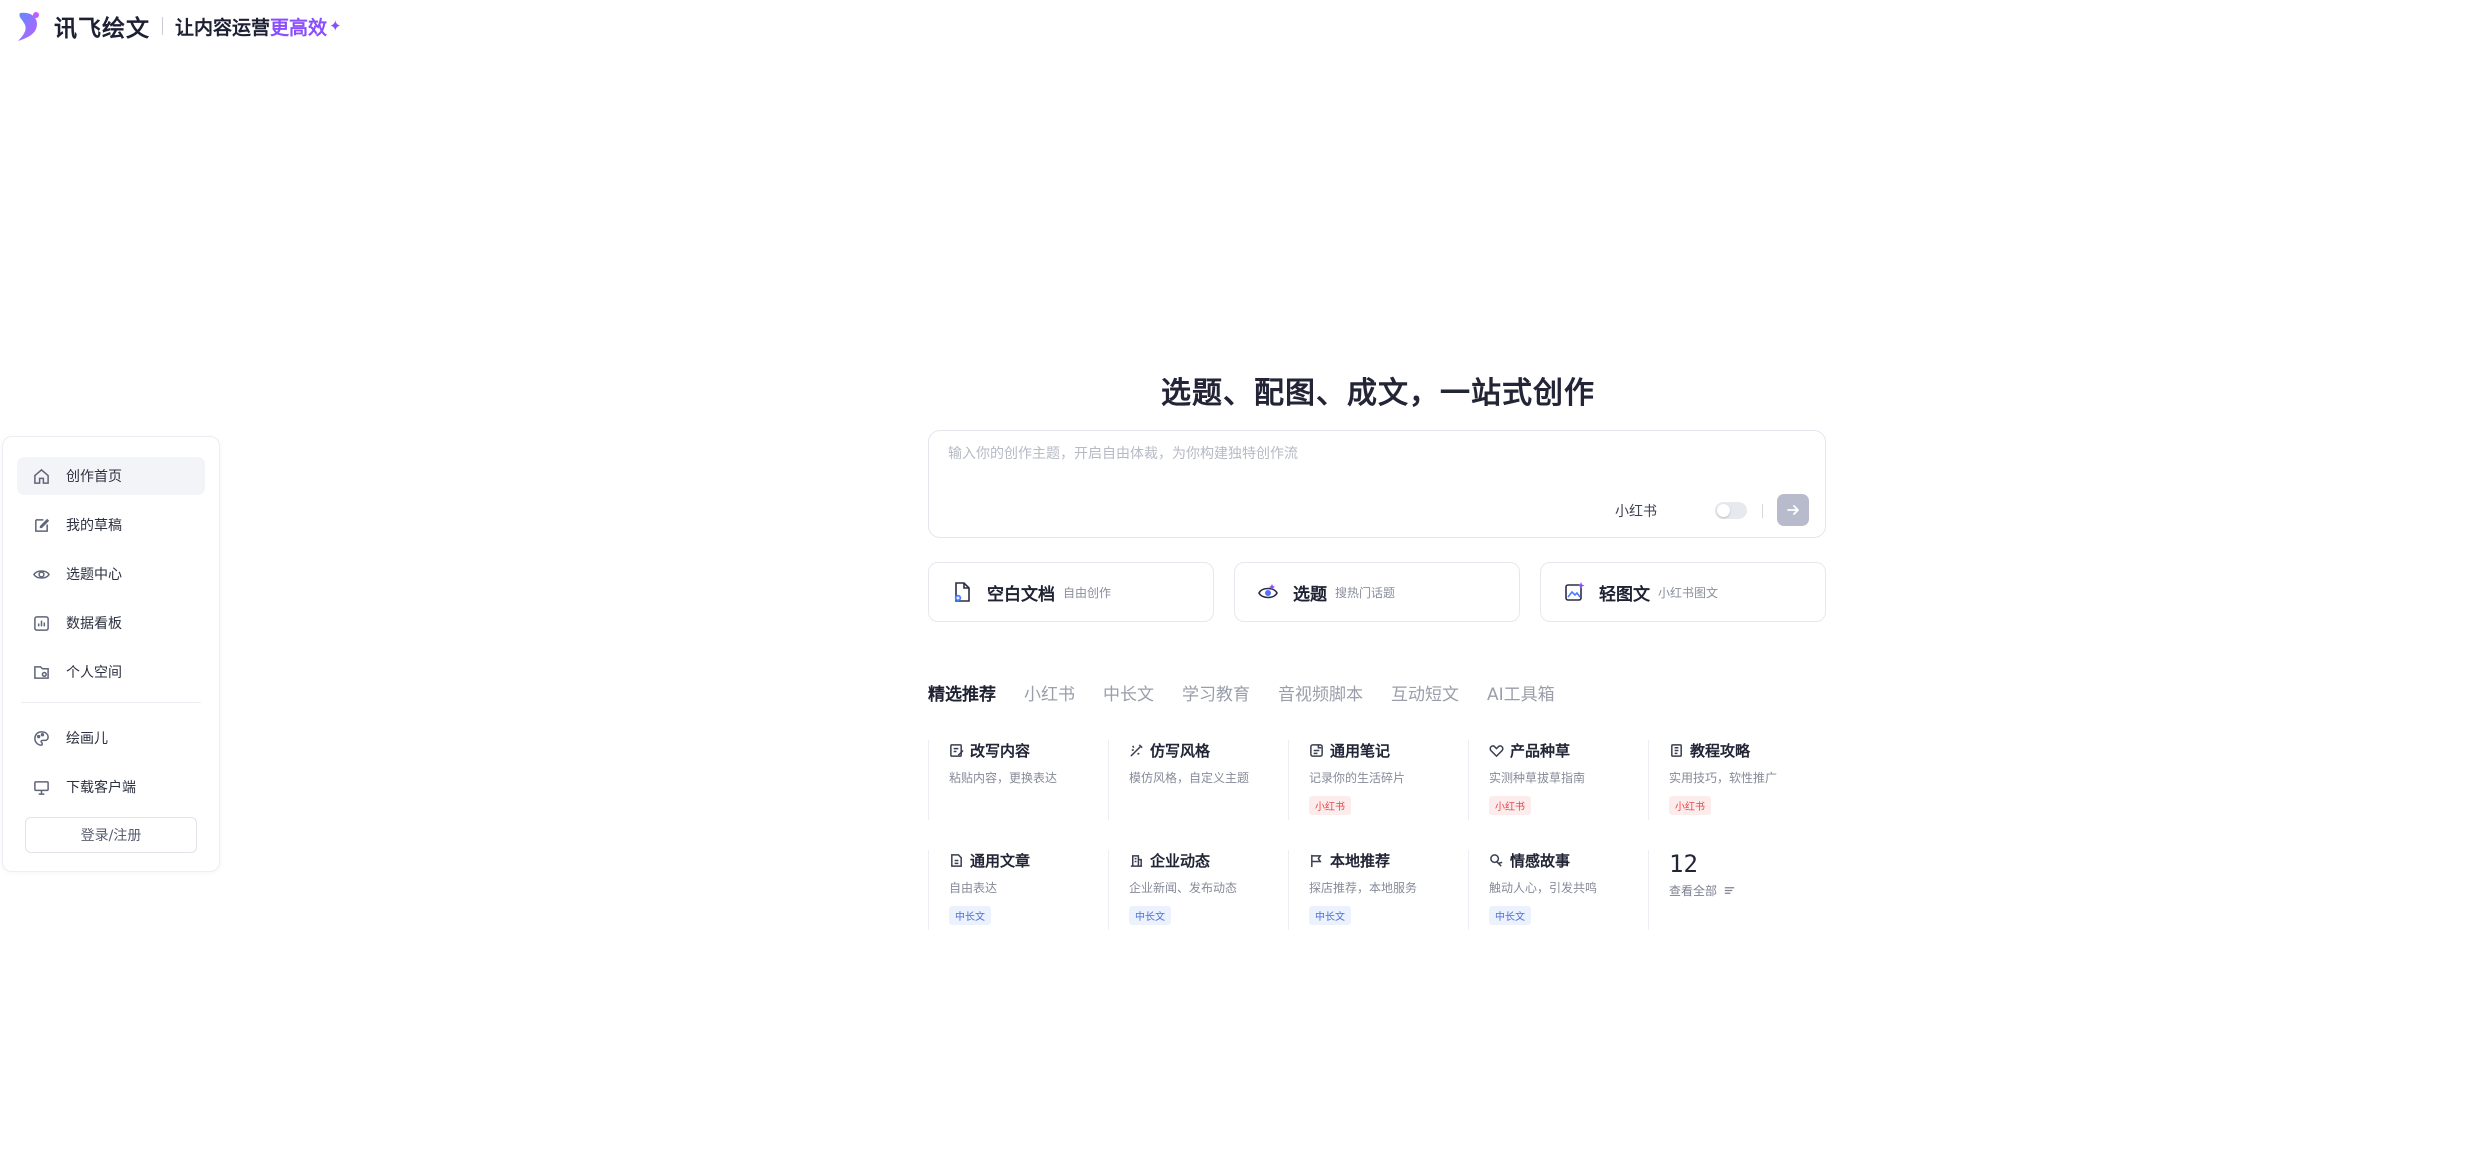 Image resolution: width=2468 pixels, height=1176 pixels. What do you see at coordinates (1000, 751) in the screenshot?
I see `template-title: 改写内容` at bounding box center [1000, 751].